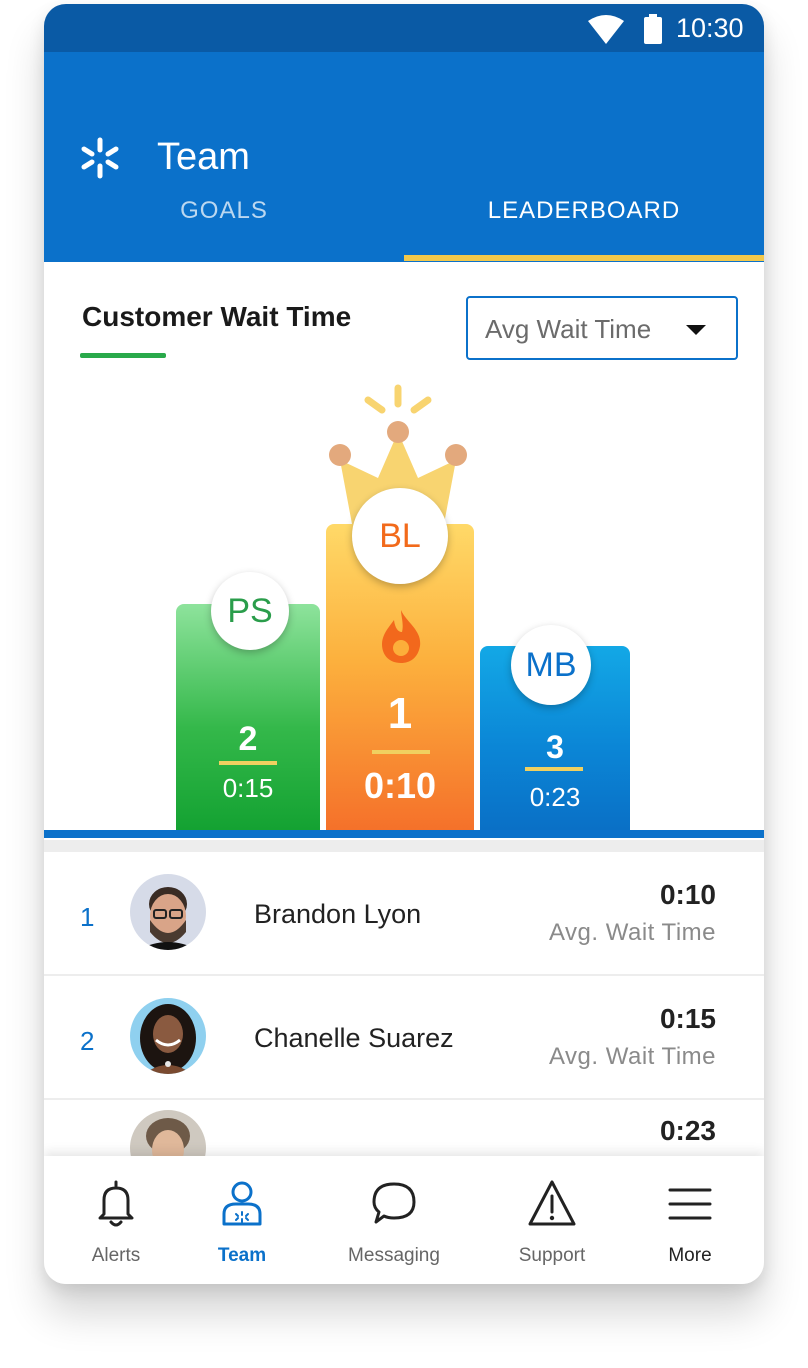  Describe the element at coordinates (87, 1041) in the screenshot. I see `list-item-rank: 2` at that location.